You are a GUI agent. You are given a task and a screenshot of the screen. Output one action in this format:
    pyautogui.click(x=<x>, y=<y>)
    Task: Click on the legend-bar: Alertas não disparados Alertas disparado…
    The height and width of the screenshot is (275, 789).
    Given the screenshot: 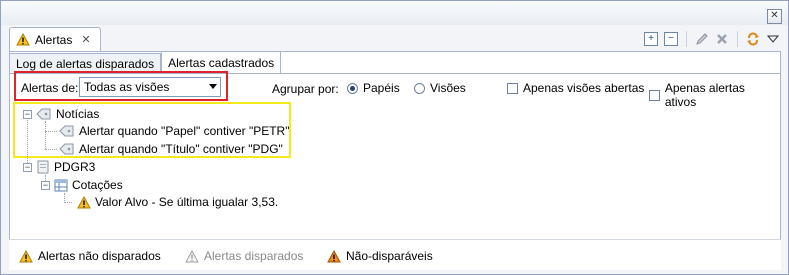 What is the action you would take?
    pyautogui.click(x=395, y=254)
    